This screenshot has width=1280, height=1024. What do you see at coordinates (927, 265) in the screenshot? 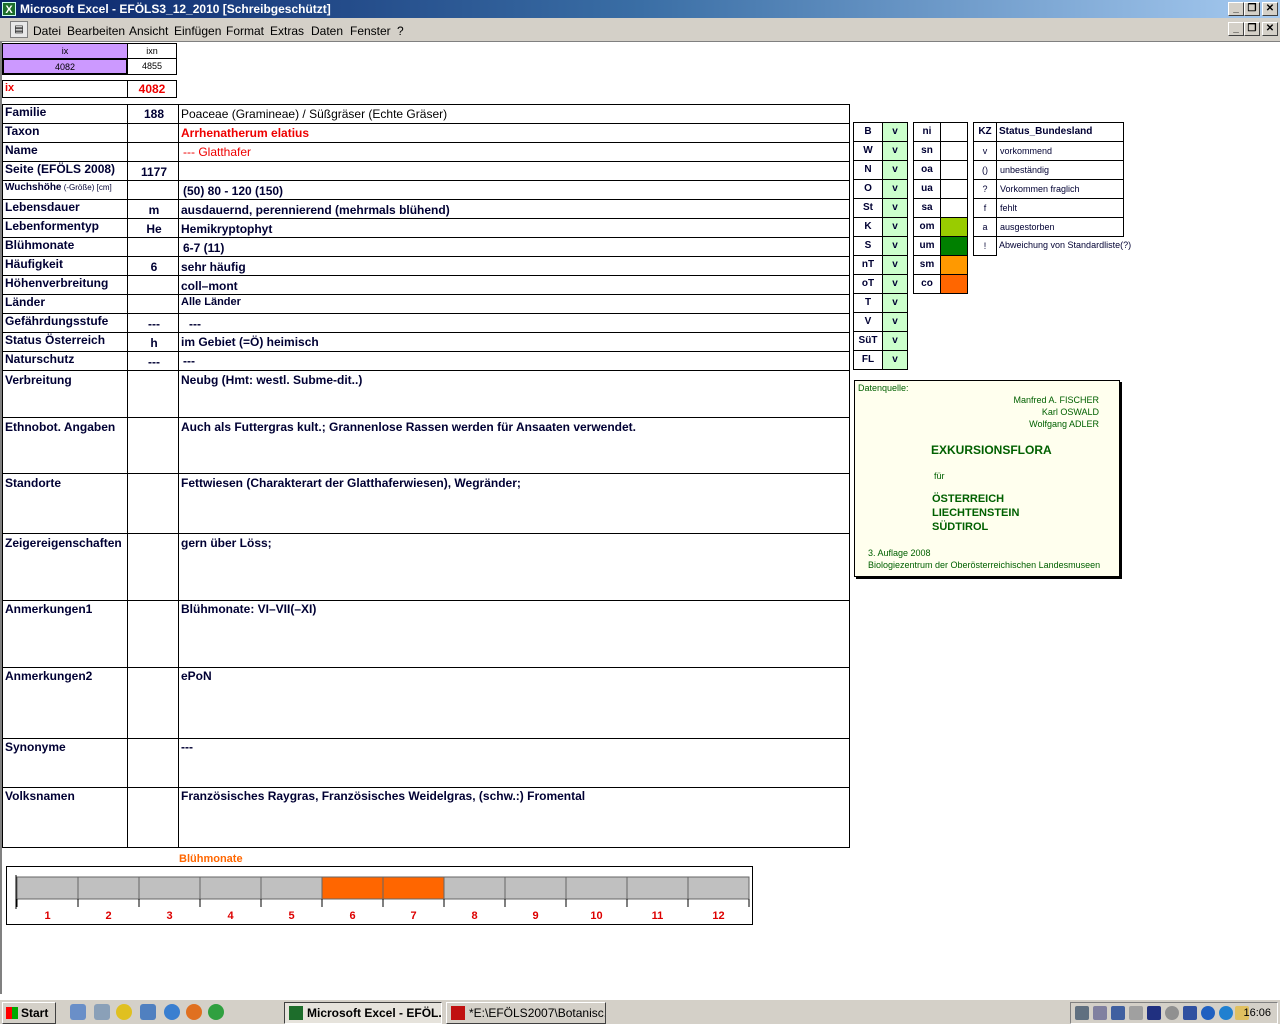
I see `hoehe-code-cell: sm` at bounding box center [927, 265].